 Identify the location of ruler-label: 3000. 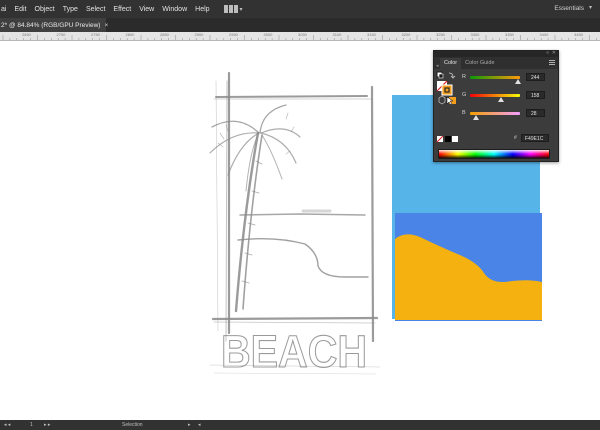
(268, 34).